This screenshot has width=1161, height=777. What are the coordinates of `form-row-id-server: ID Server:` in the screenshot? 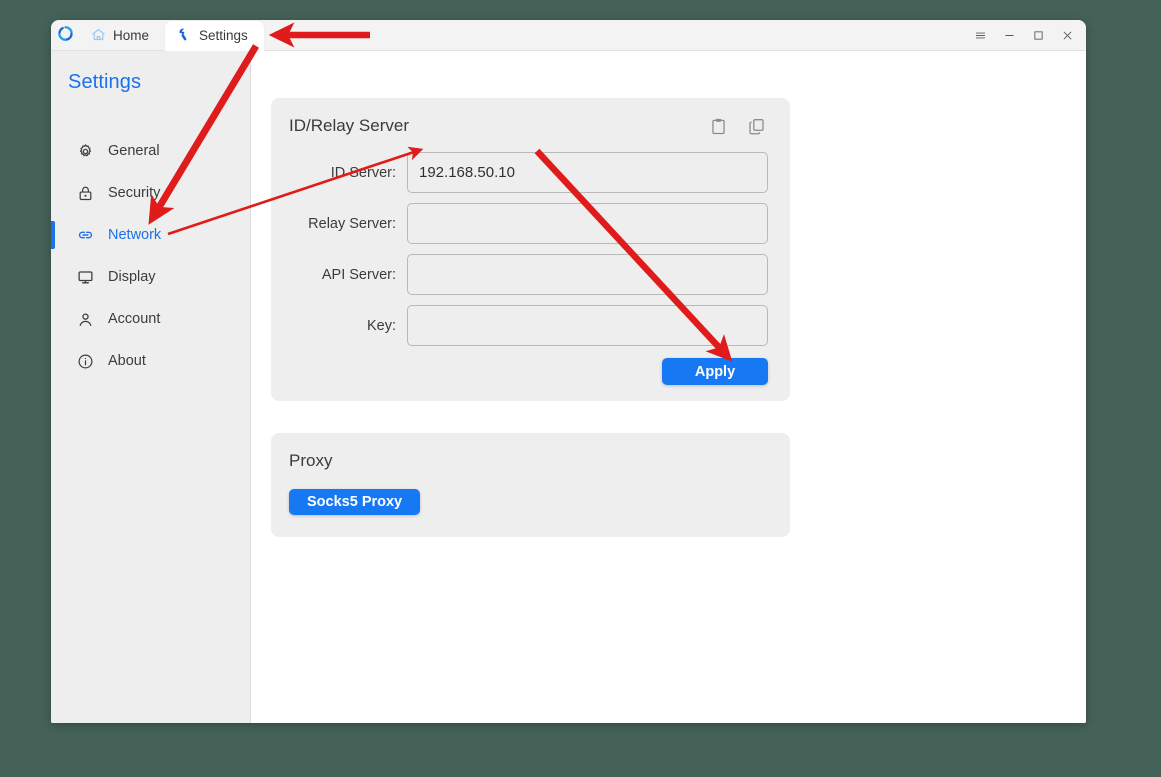 It's located at (528, 172).